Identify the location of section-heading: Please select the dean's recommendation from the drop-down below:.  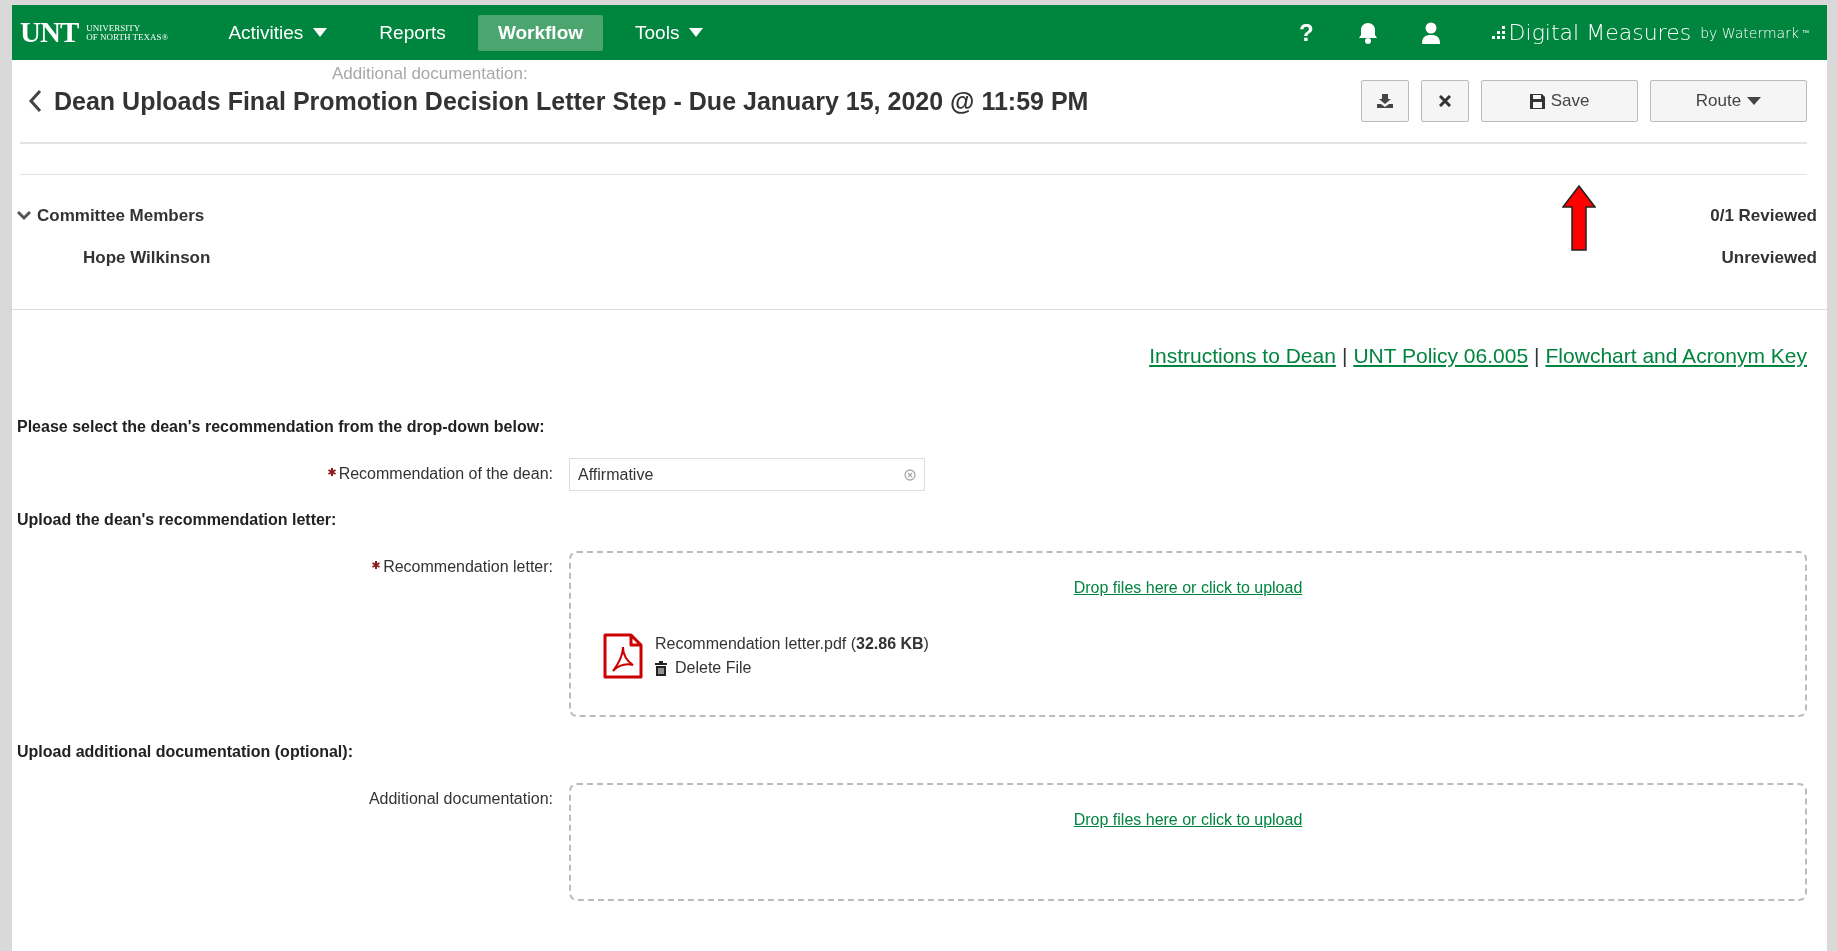
(281, 427).